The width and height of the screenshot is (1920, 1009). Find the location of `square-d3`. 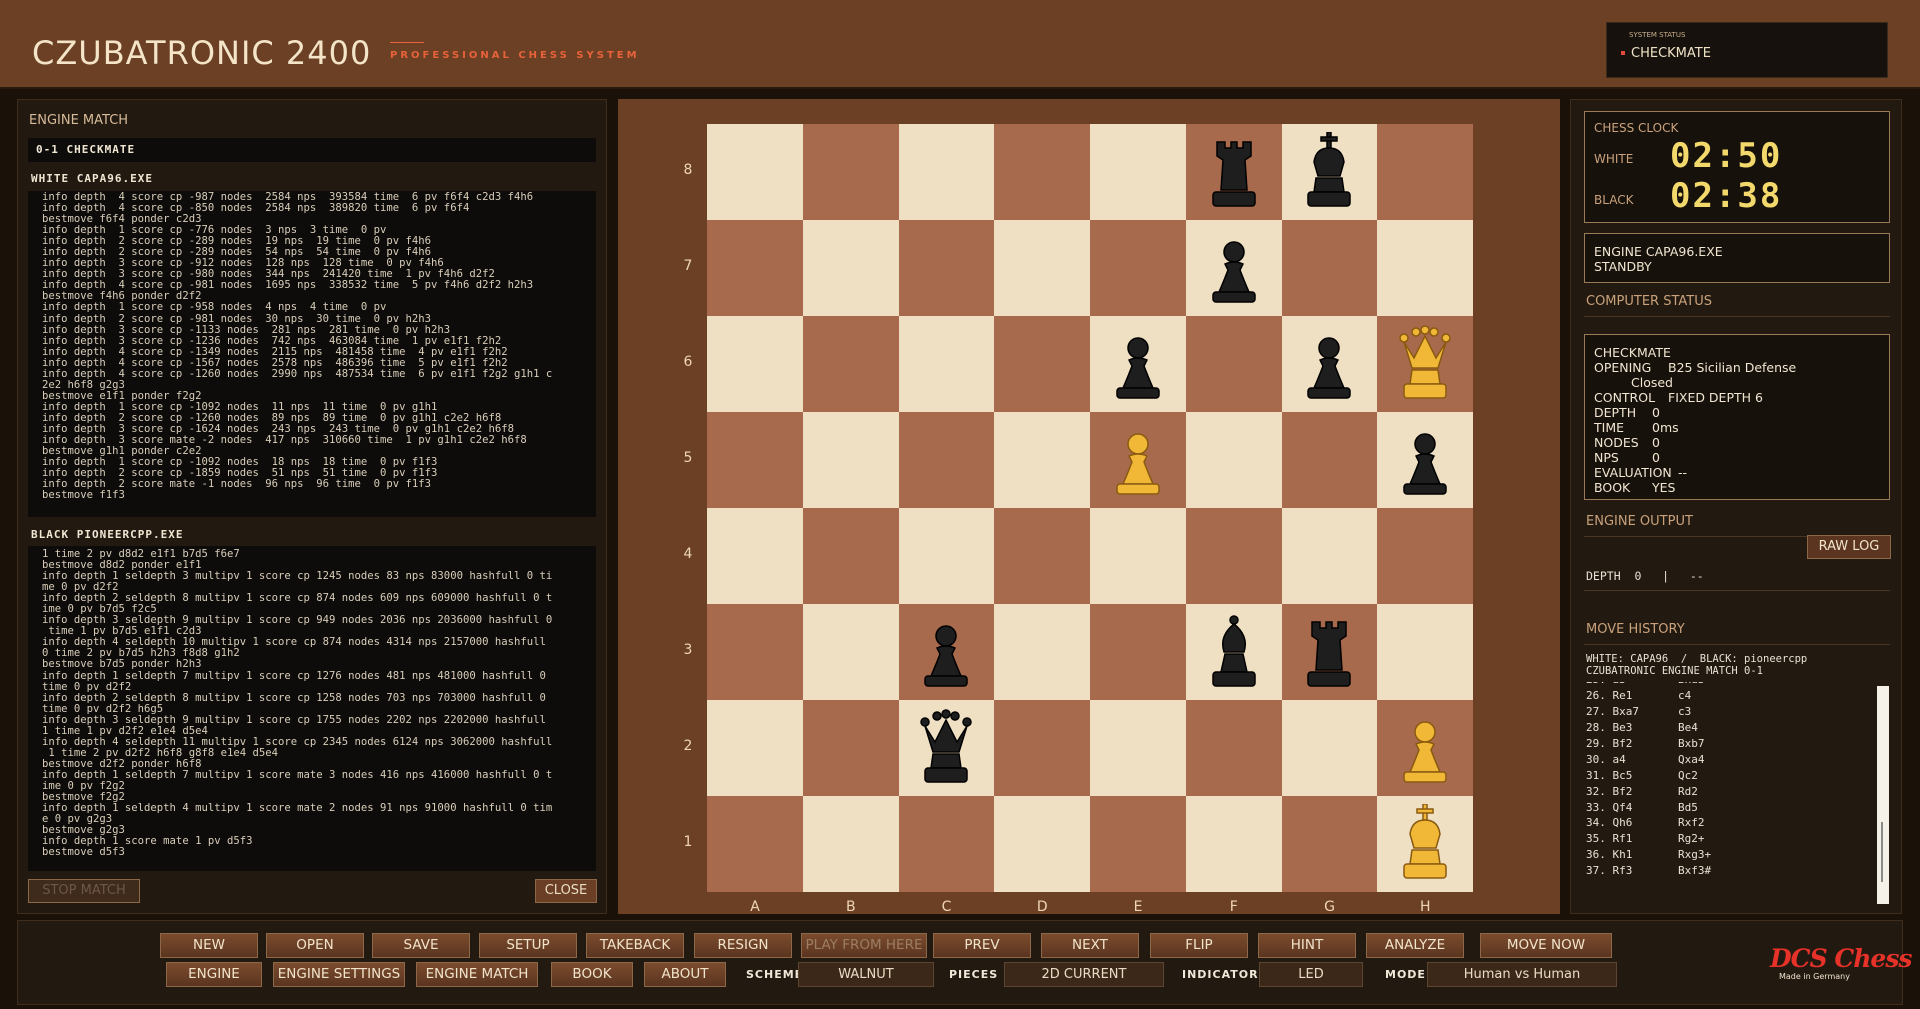

square-d3 is located at coordinates (1042, 652).